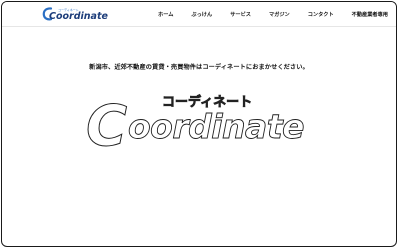  I want to click on tagline: 新潟市、近郊不動産の賃貸・売買物件はコーディネートにおまかせください。, so click(199, 67).